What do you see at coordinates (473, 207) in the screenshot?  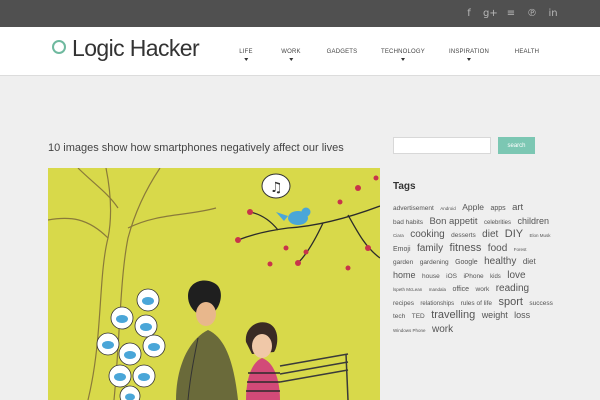 I see `tag-link: Apple` at bounding box center [473, 207].